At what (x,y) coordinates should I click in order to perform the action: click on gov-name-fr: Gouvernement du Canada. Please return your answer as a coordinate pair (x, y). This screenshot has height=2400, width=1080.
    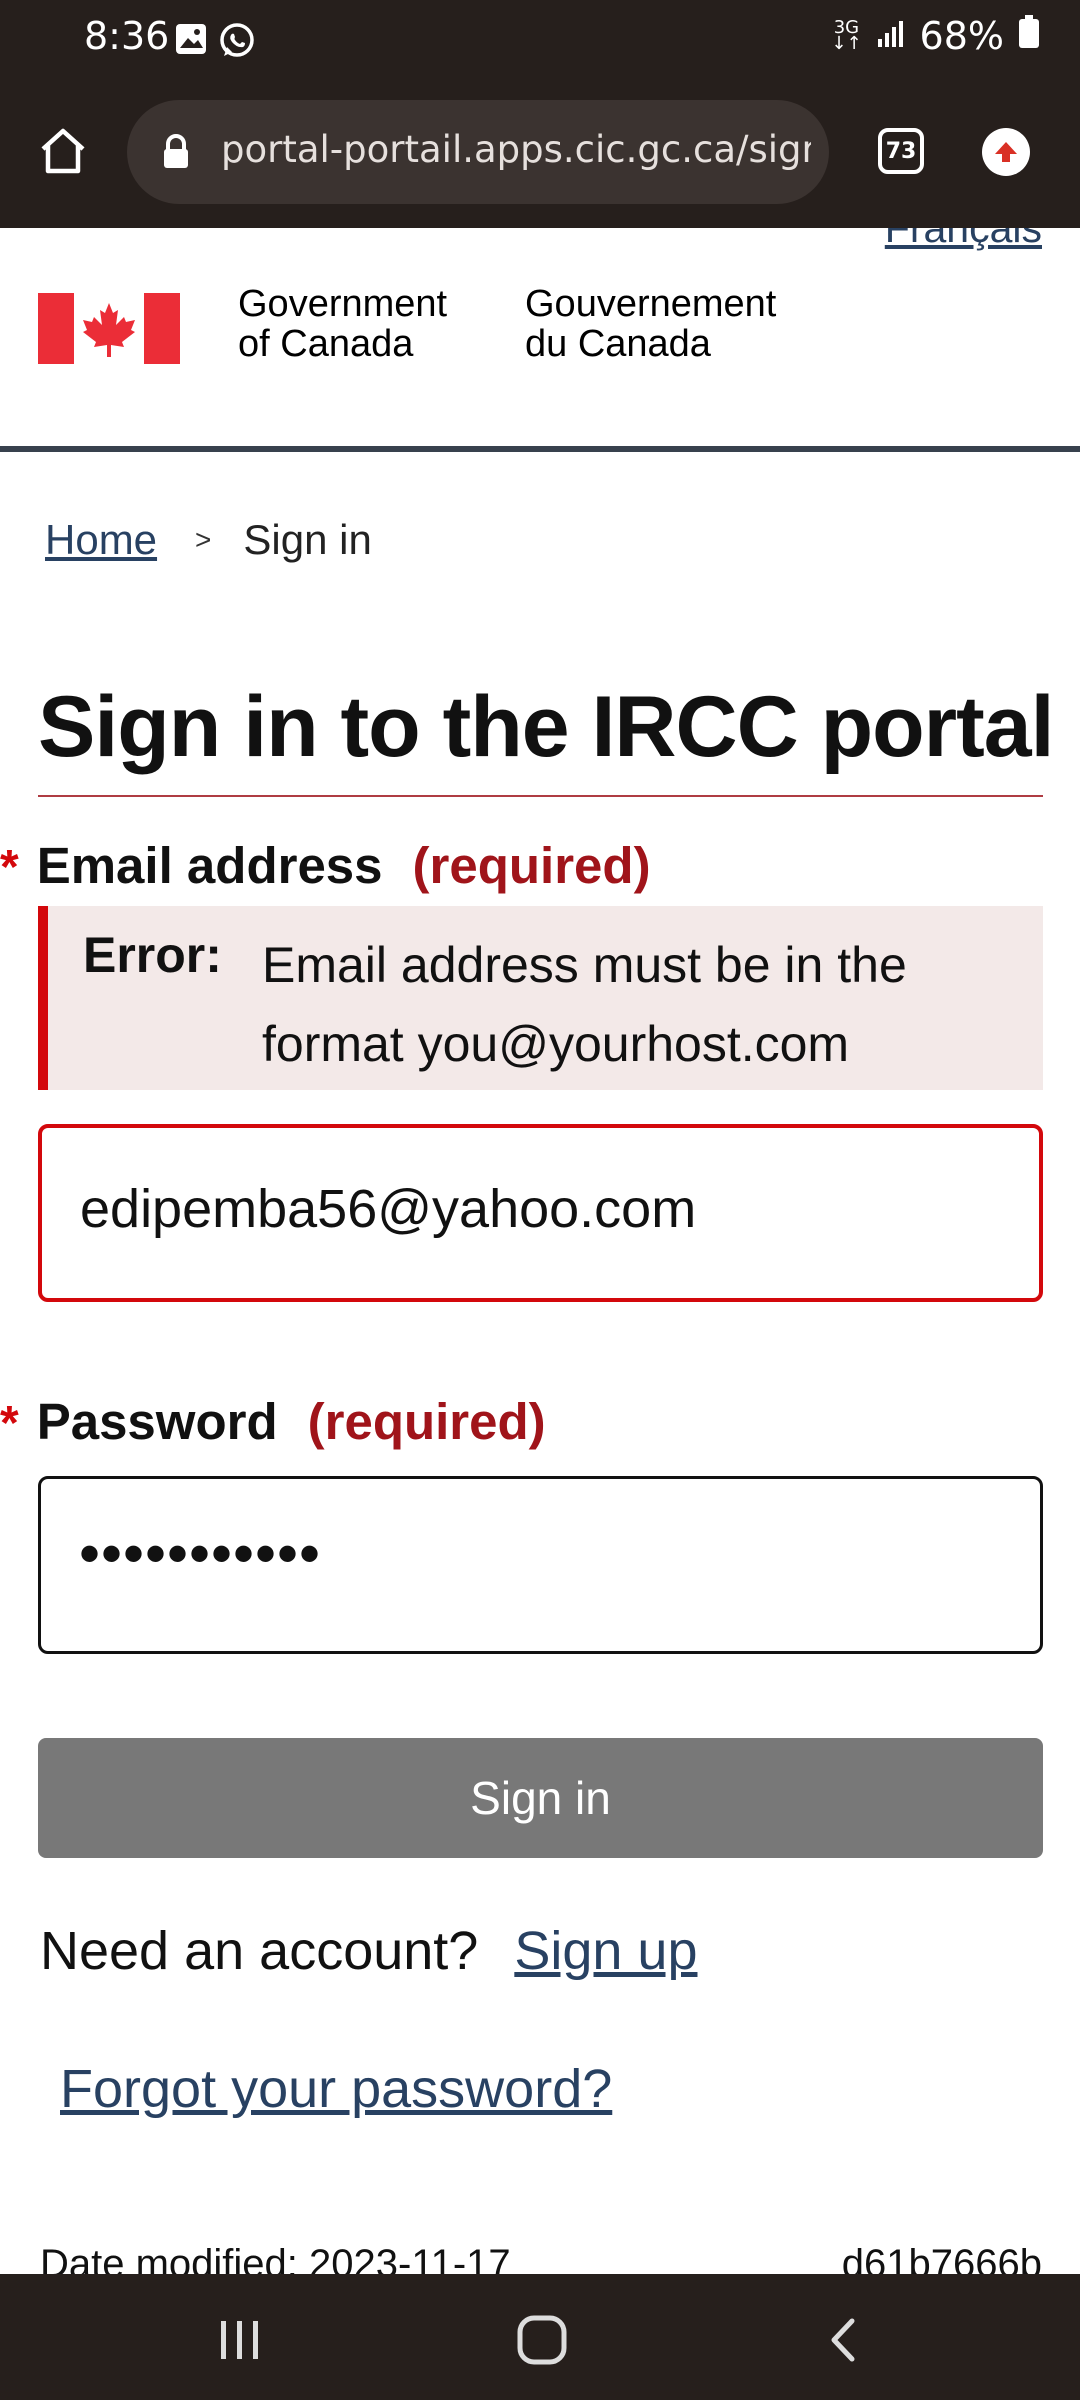
    Looking at the image, I should click on (650, 324).